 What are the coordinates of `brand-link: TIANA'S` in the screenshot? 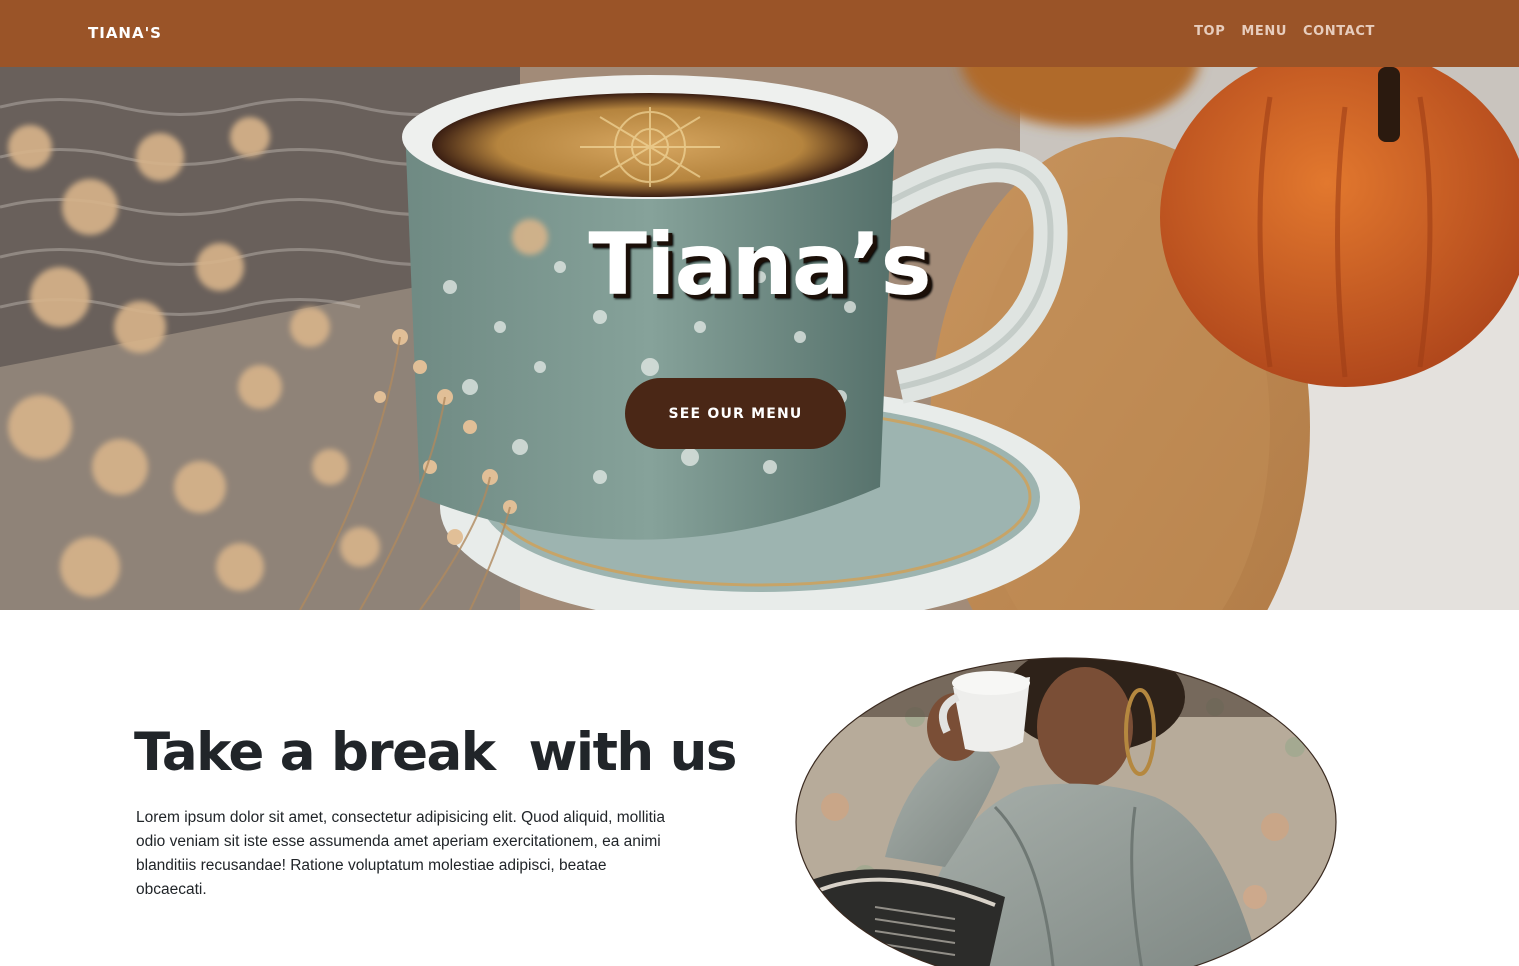 It's located at (125, 33).